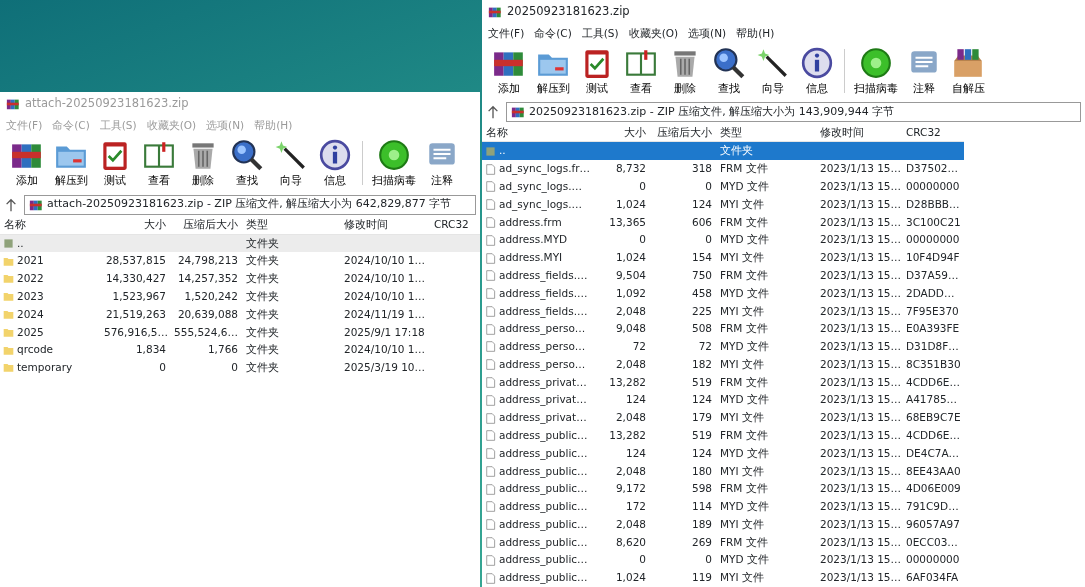 The width and height of the screenshot is (1085, 587). What do you see at coordinates (755, 34) in the screenshot?
I see `menu-item: 帮助(H)` at bounding box center [755, 34].